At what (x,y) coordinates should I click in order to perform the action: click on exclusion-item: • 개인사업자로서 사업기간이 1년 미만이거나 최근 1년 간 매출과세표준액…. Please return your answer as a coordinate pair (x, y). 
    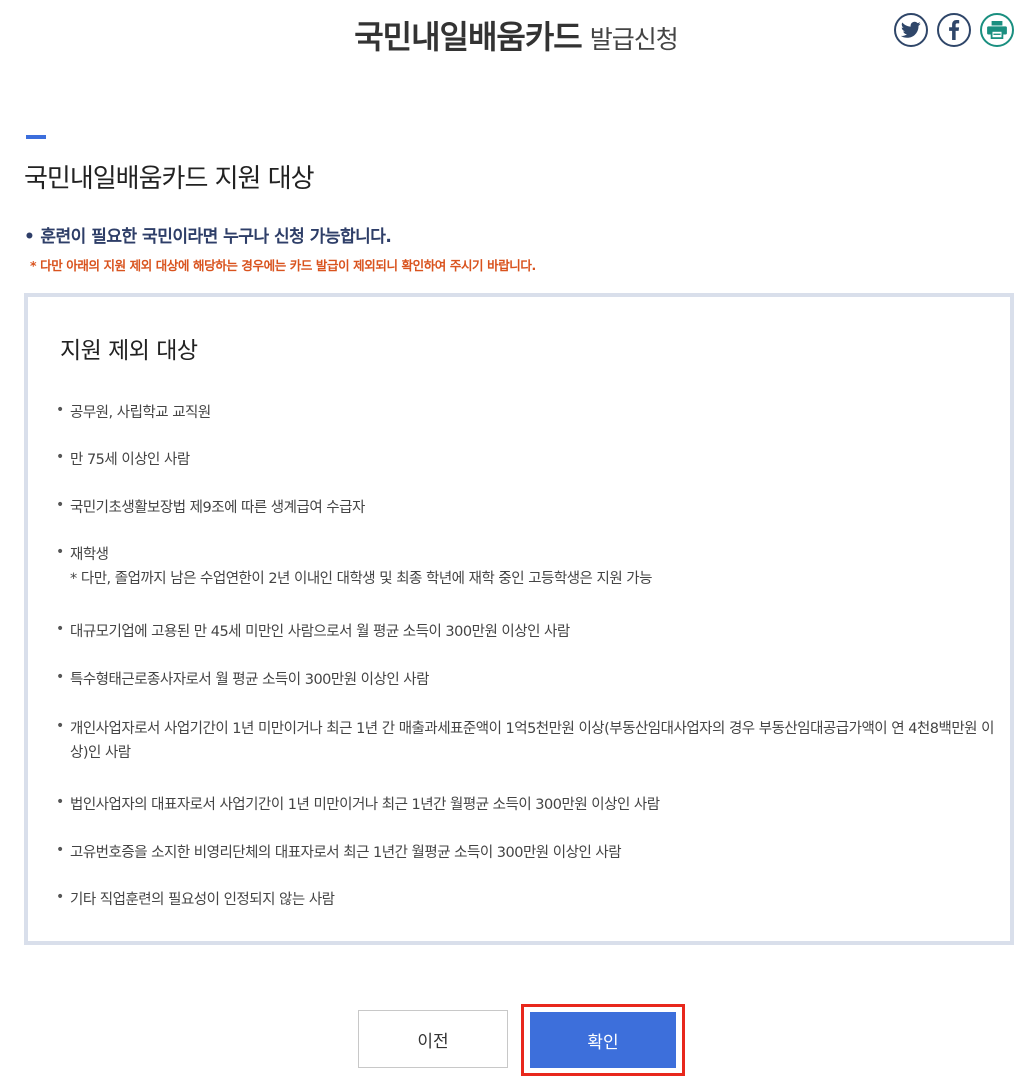
    Looking at the image, I should click on (526, 741).